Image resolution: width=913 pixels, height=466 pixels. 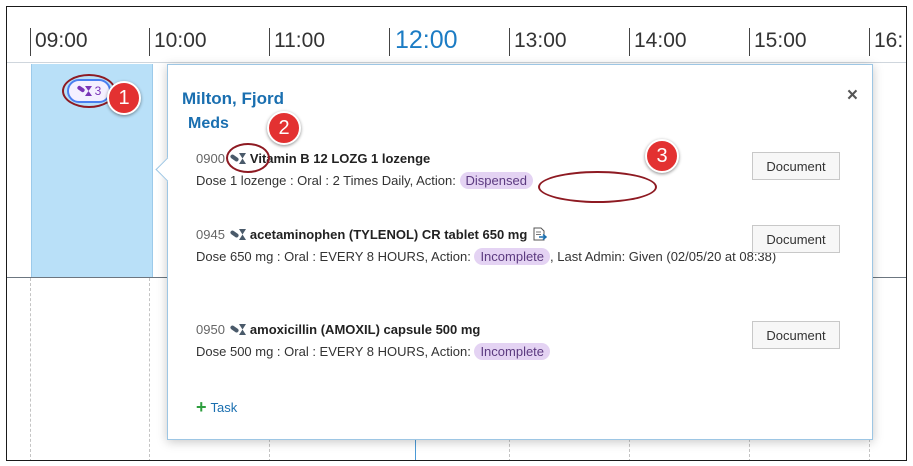 I want to click on hour-label-1000: 10:00, so click(x=180, y=40).